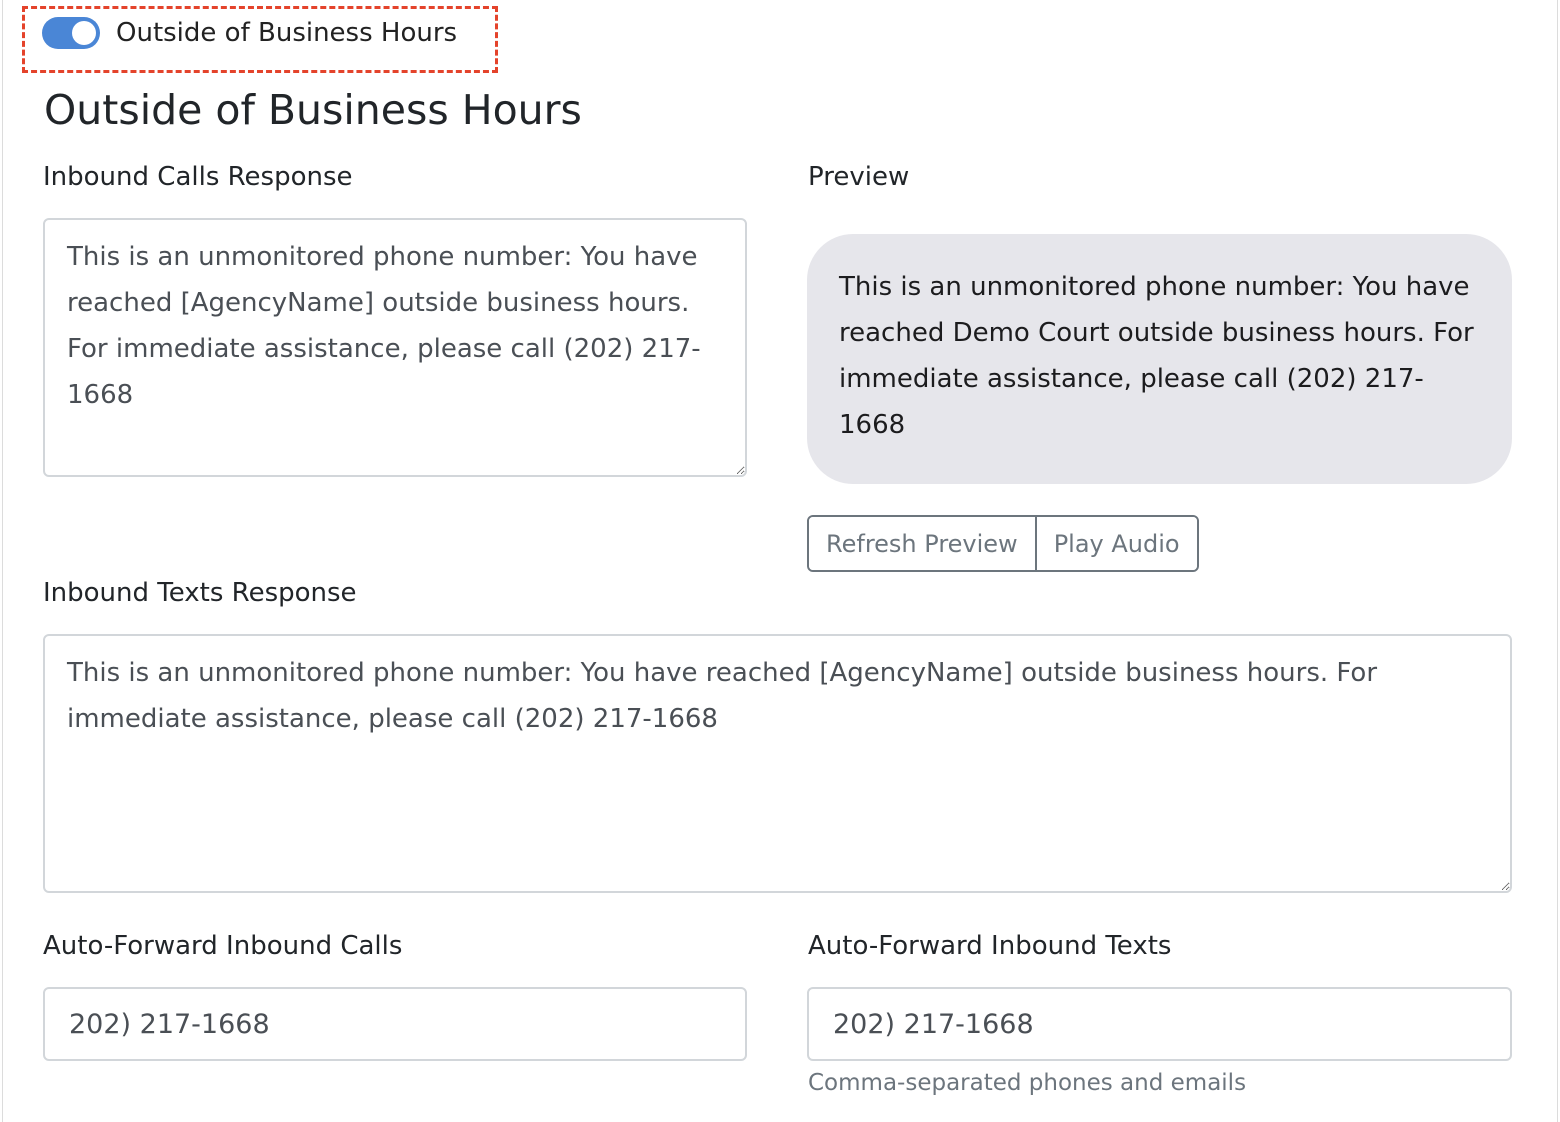  What do you see at coordinates (200, 593) in the screenshot?
I see `inbound-texts-label: Inbound Texts Response` at bounding box center [200, 593].